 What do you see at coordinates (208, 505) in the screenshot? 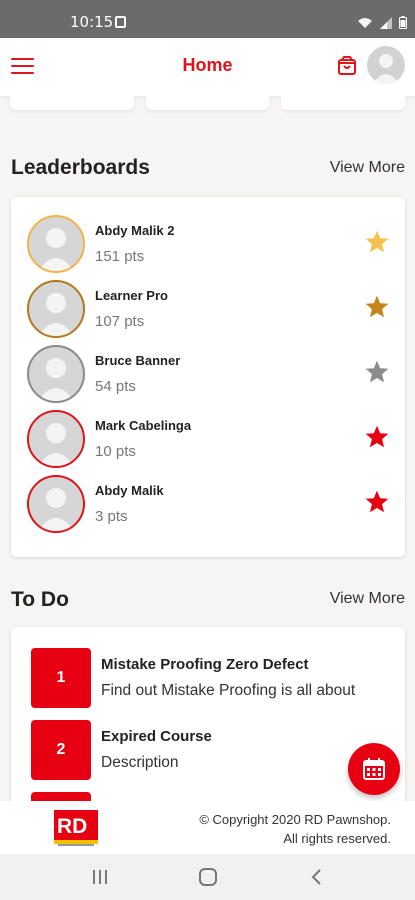
I see `leaderboard-row: Abdy Malik 3 pts` at bounding box center [208, 505].